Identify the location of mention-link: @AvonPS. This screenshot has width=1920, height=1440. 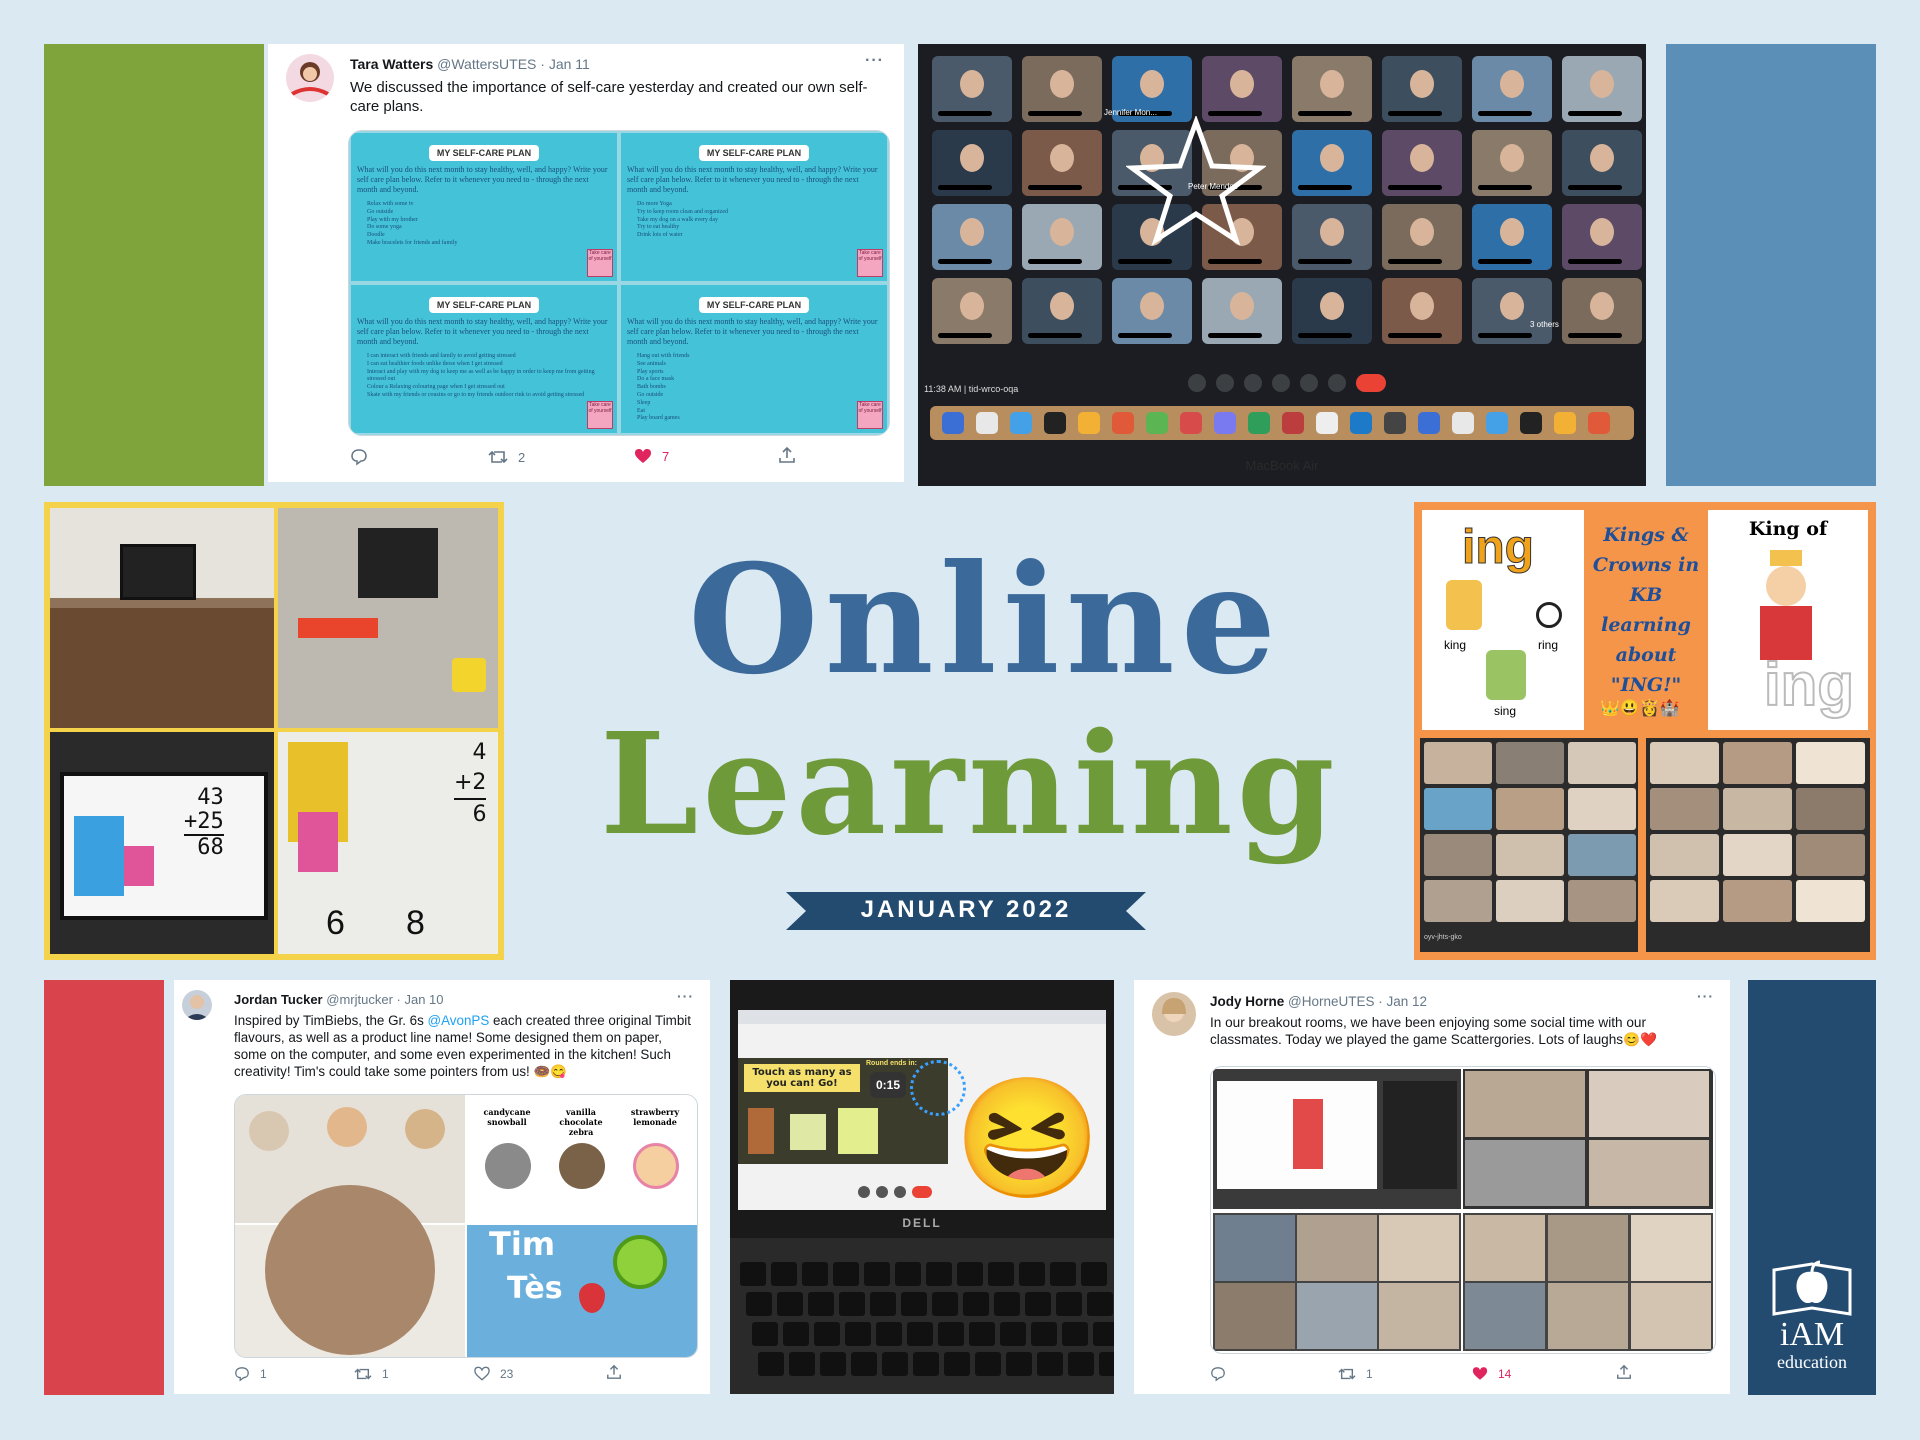
(459, 1020).